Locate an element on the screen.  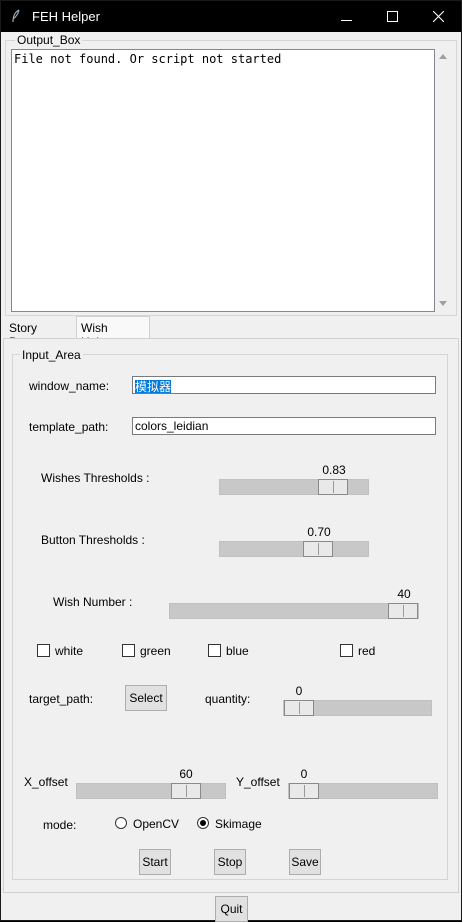
skimage-radio is located at coordinates (203, 823).